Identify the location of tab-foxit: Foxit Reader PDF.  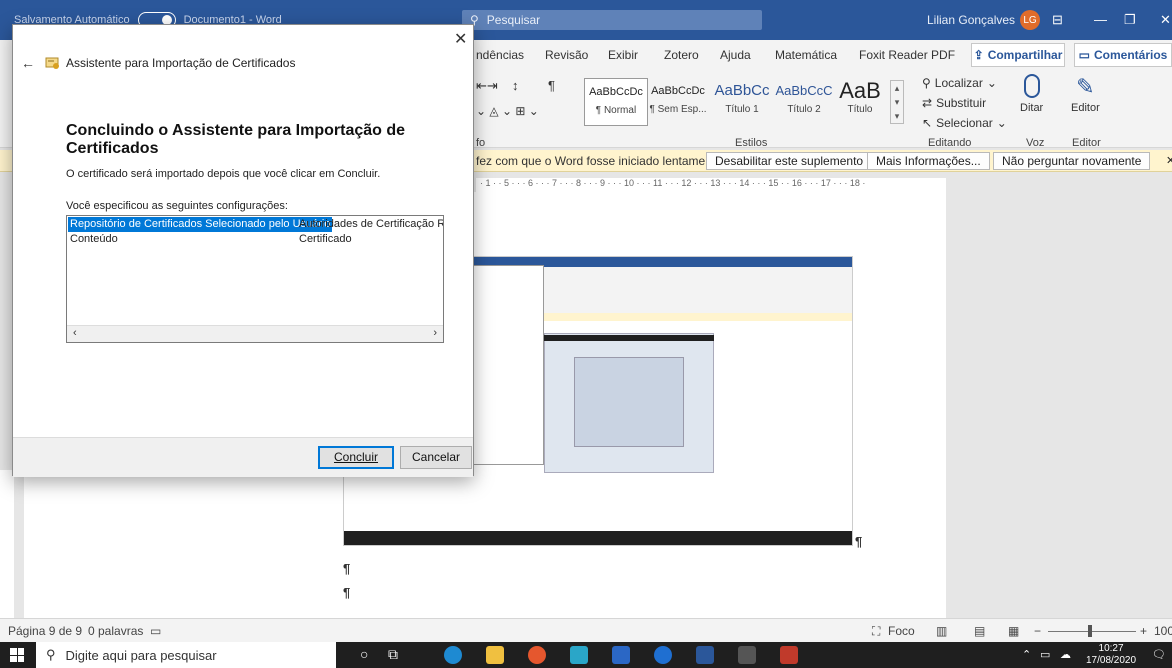
(907, 55).